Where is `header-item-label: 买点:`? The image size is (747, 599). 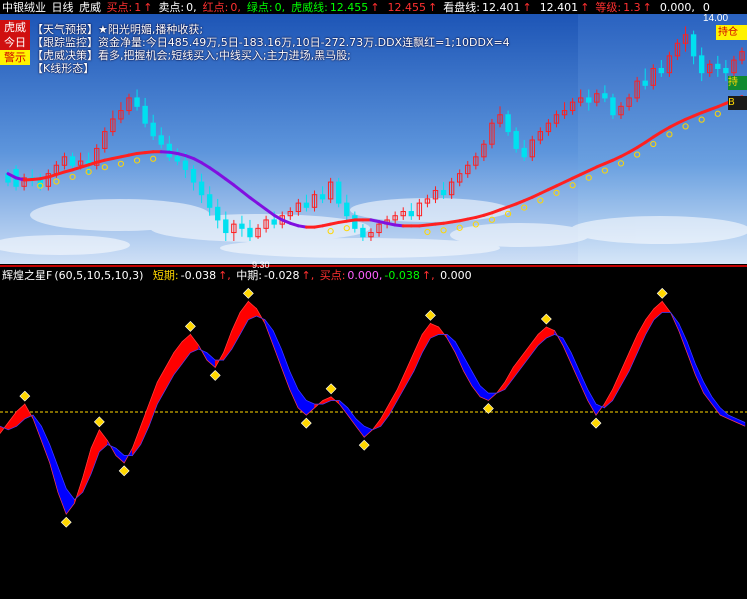 header-item-label: 买点: is located at coordinates (119, 7).